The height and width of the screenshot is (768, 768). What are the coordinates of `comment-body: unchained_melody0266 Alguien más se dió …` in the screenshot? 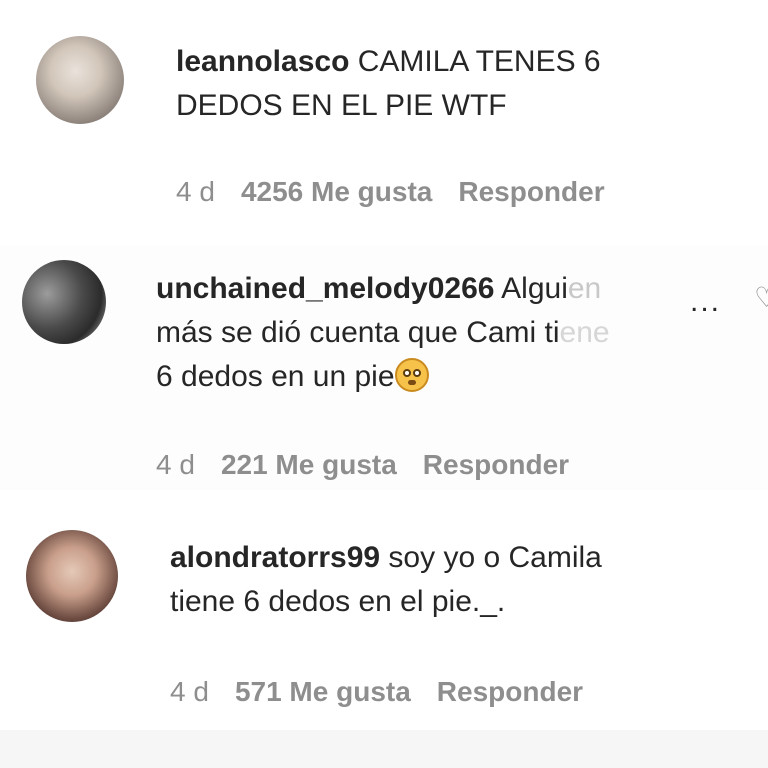 It's located at (456, 333).